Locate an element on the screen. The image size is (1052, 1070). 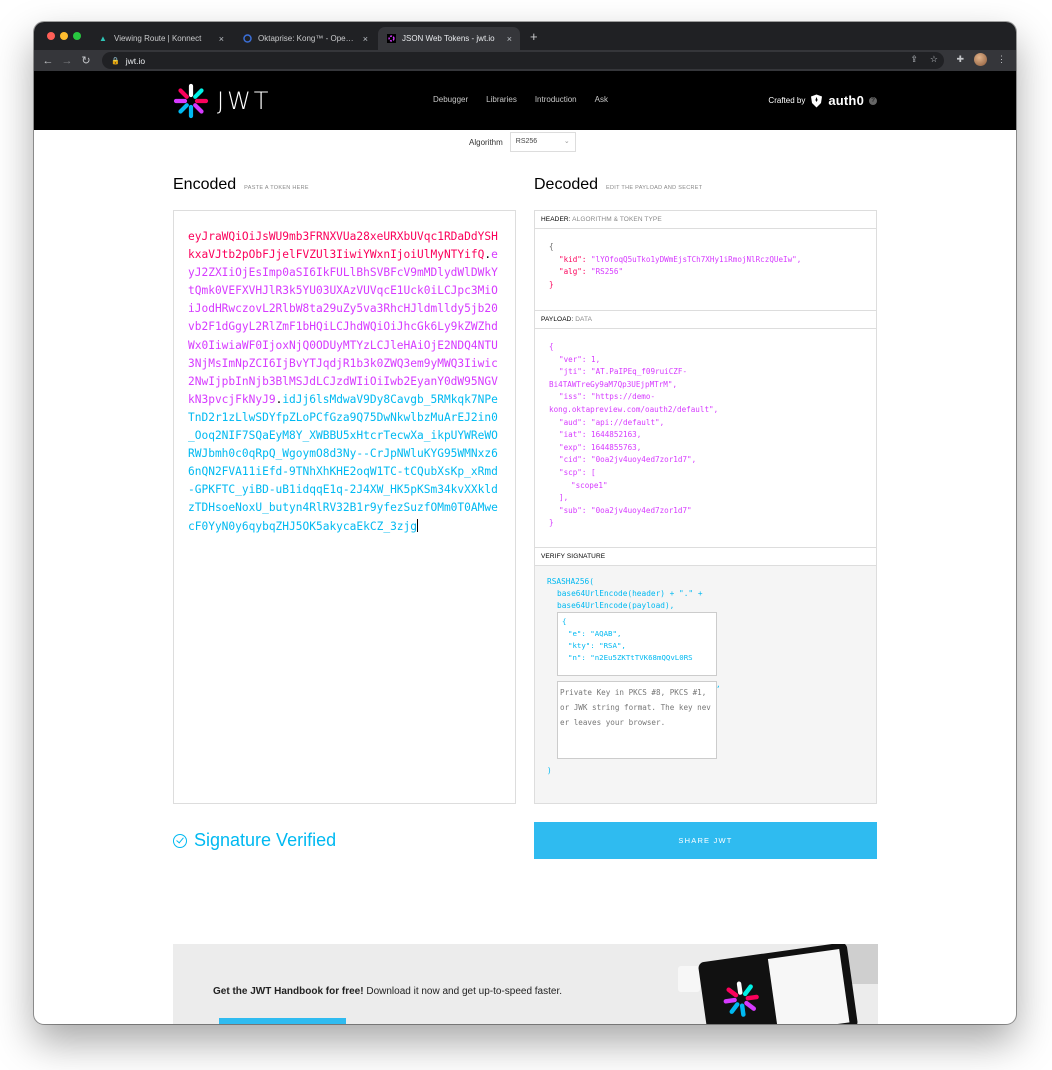
tab-title: JSON Web Tokens - jwt.io is located at coordinates (448, 38).